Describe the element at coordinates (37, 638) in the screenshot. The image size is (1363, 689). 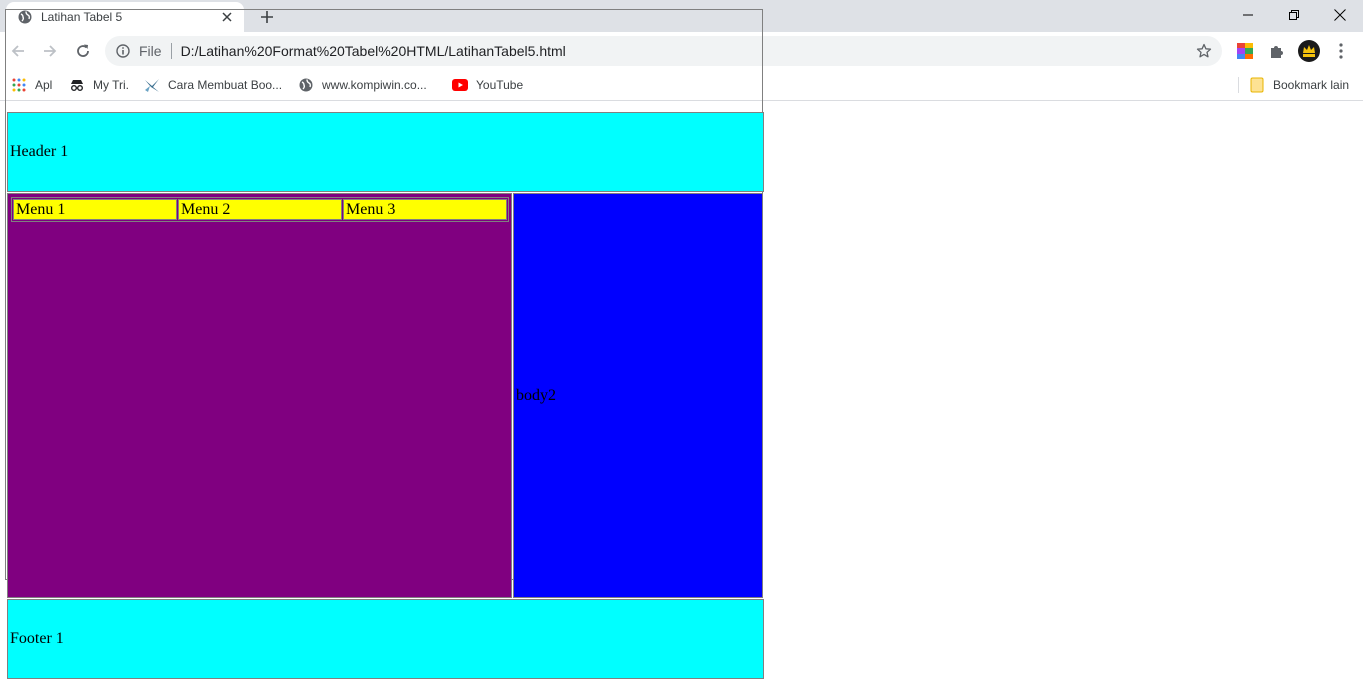
I see `footer-text: Footer 1` at that location.